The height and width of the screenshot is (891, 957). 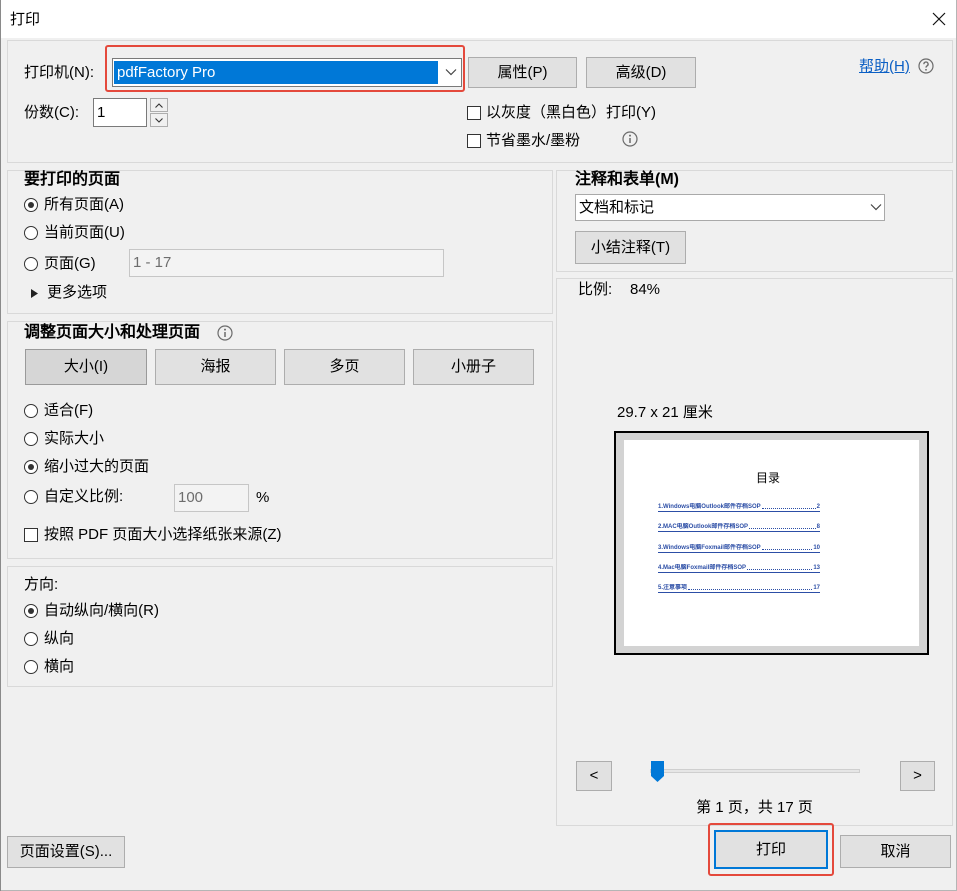 What do you see at coordinates (59, 666) in the screenshot?
I see `landscape-label: 横向` at bounding box center [59, 666].